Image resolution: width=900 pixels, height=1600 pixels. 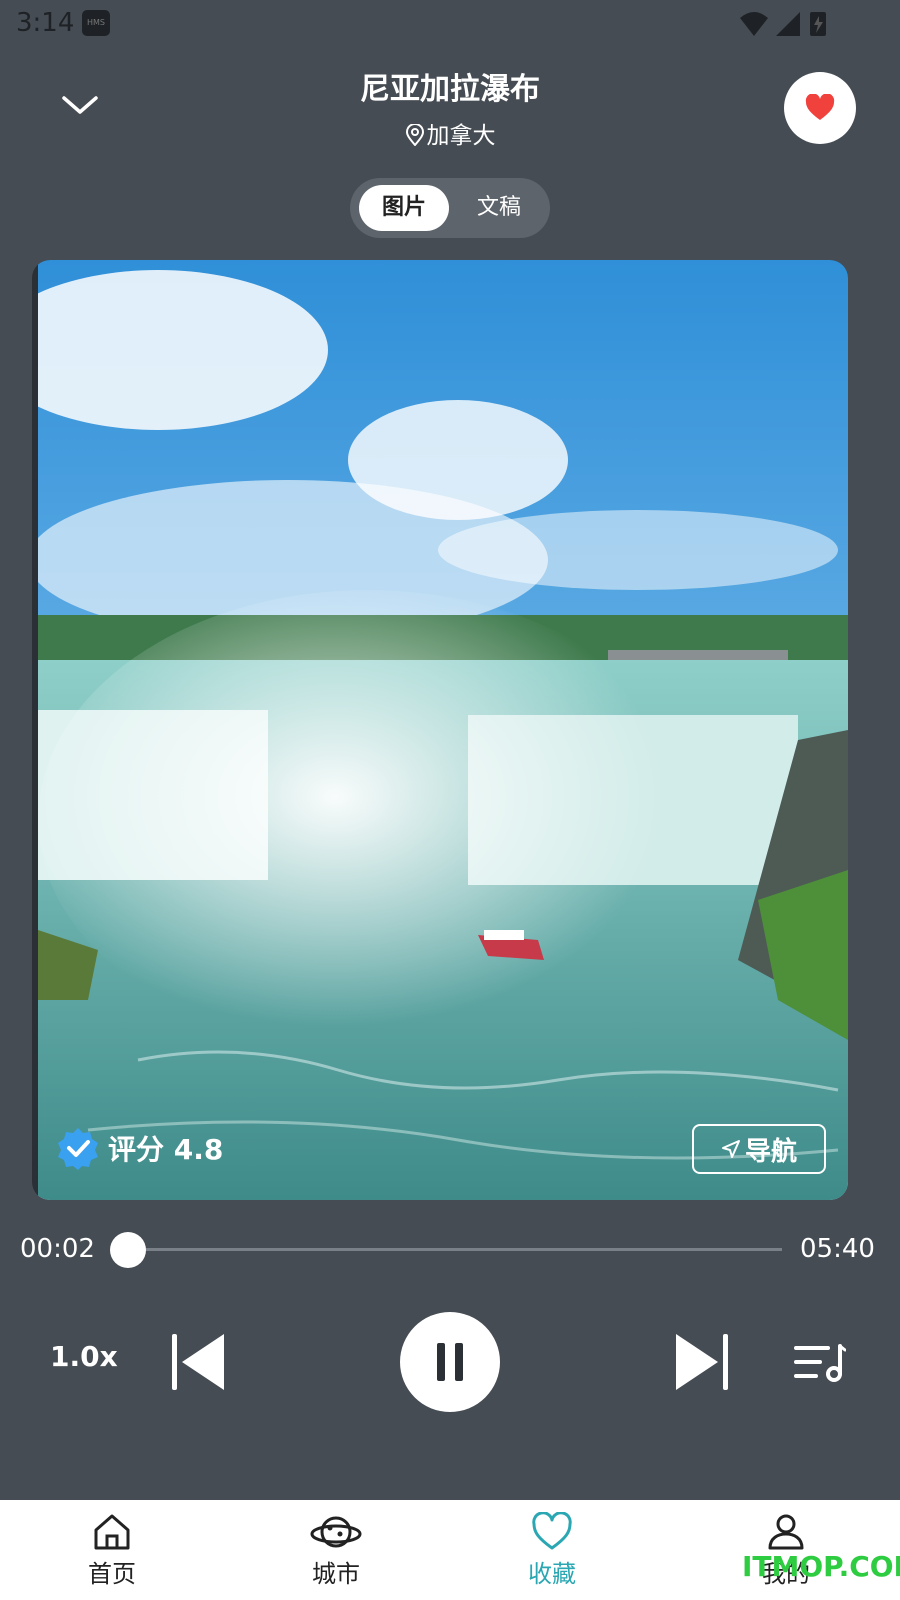 I want to click on location-label: 加拿大, so click(x=461, y=136).